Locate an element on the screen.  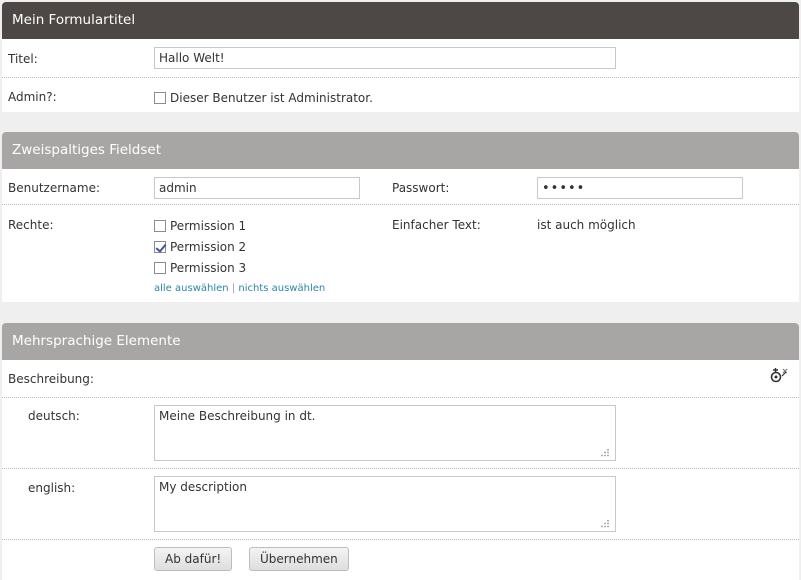
admin-checkbox is located at coordinates (160, 98).